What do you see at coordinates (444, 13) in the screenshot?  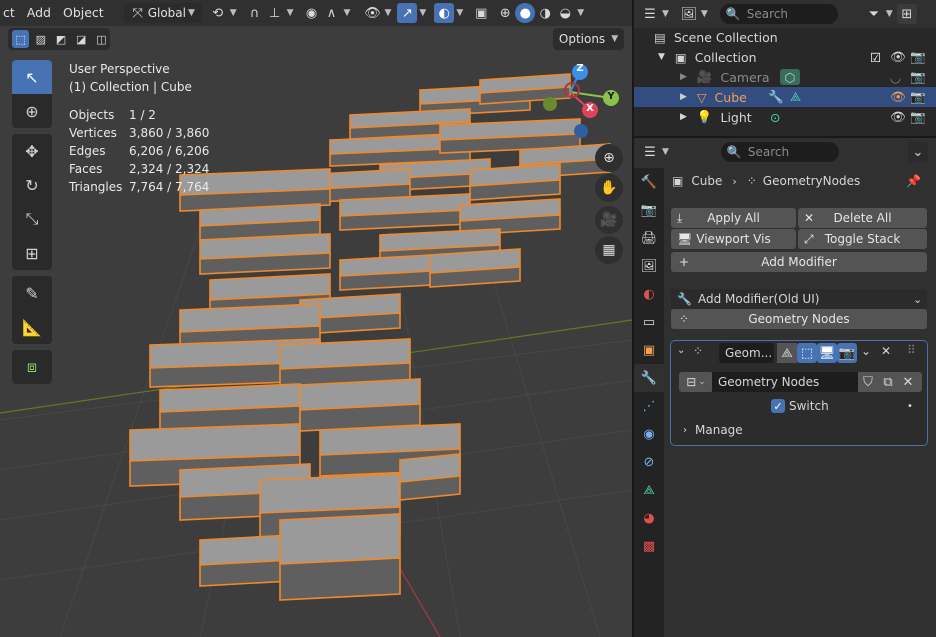 I see `overlay-toggle-icon: ◐` at bounding box center [444, 13].